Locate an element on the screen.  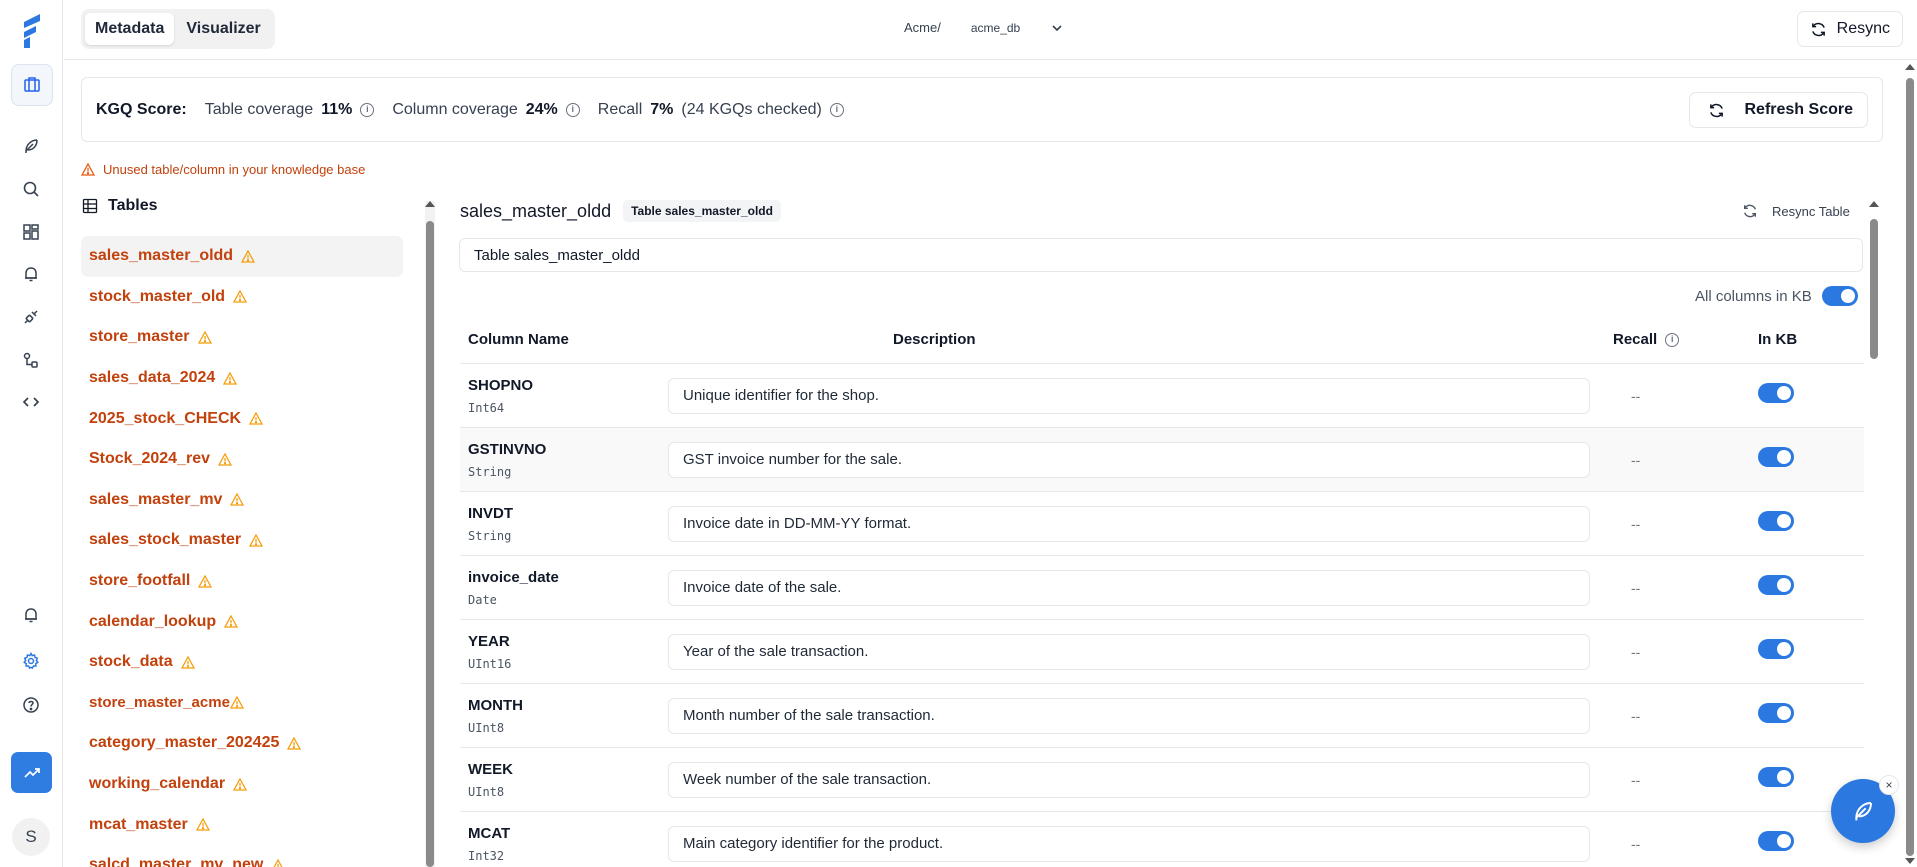
column-cell: GSTINVNO String is located at coordinates (564, 460).